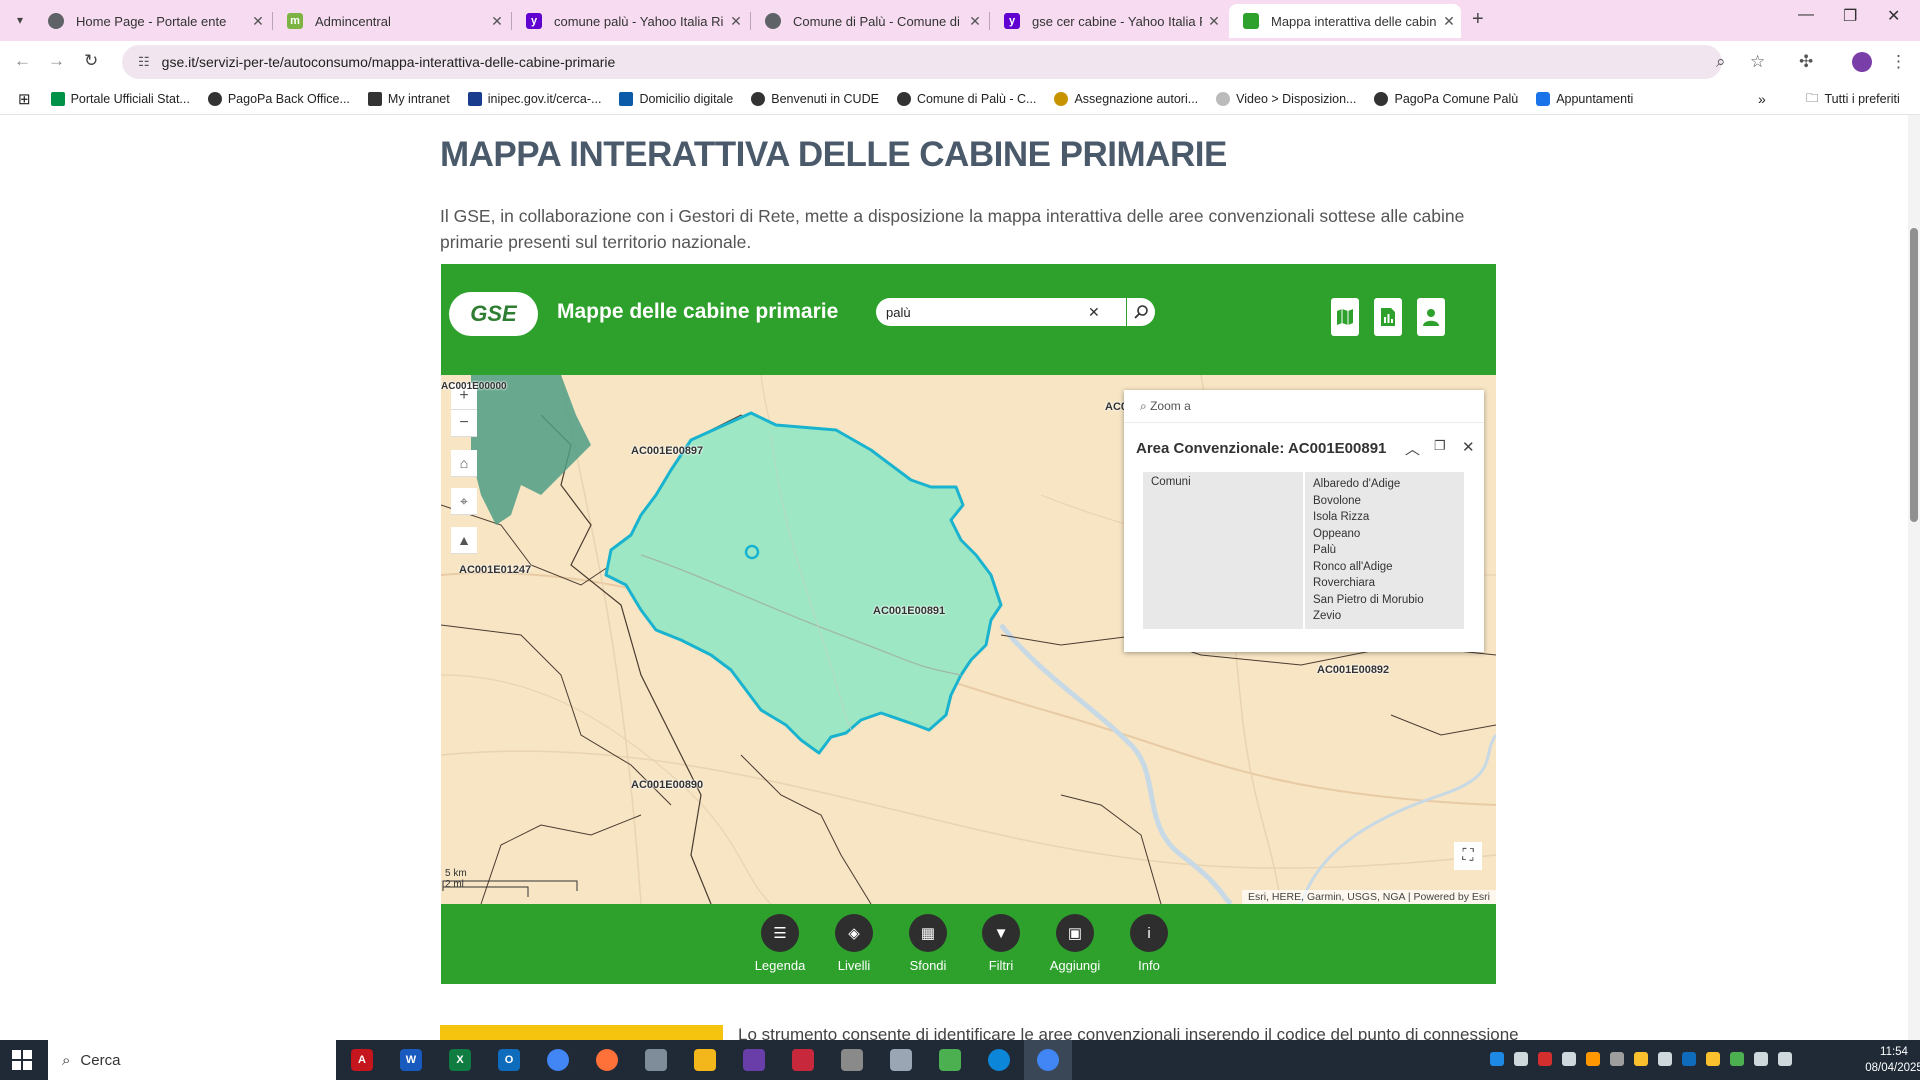  What do you see at coordinates (1165, 406) in the screenshot?
I see `zoom-to-action: ⌕ Zoom a` at bounding box center [1165, 406].